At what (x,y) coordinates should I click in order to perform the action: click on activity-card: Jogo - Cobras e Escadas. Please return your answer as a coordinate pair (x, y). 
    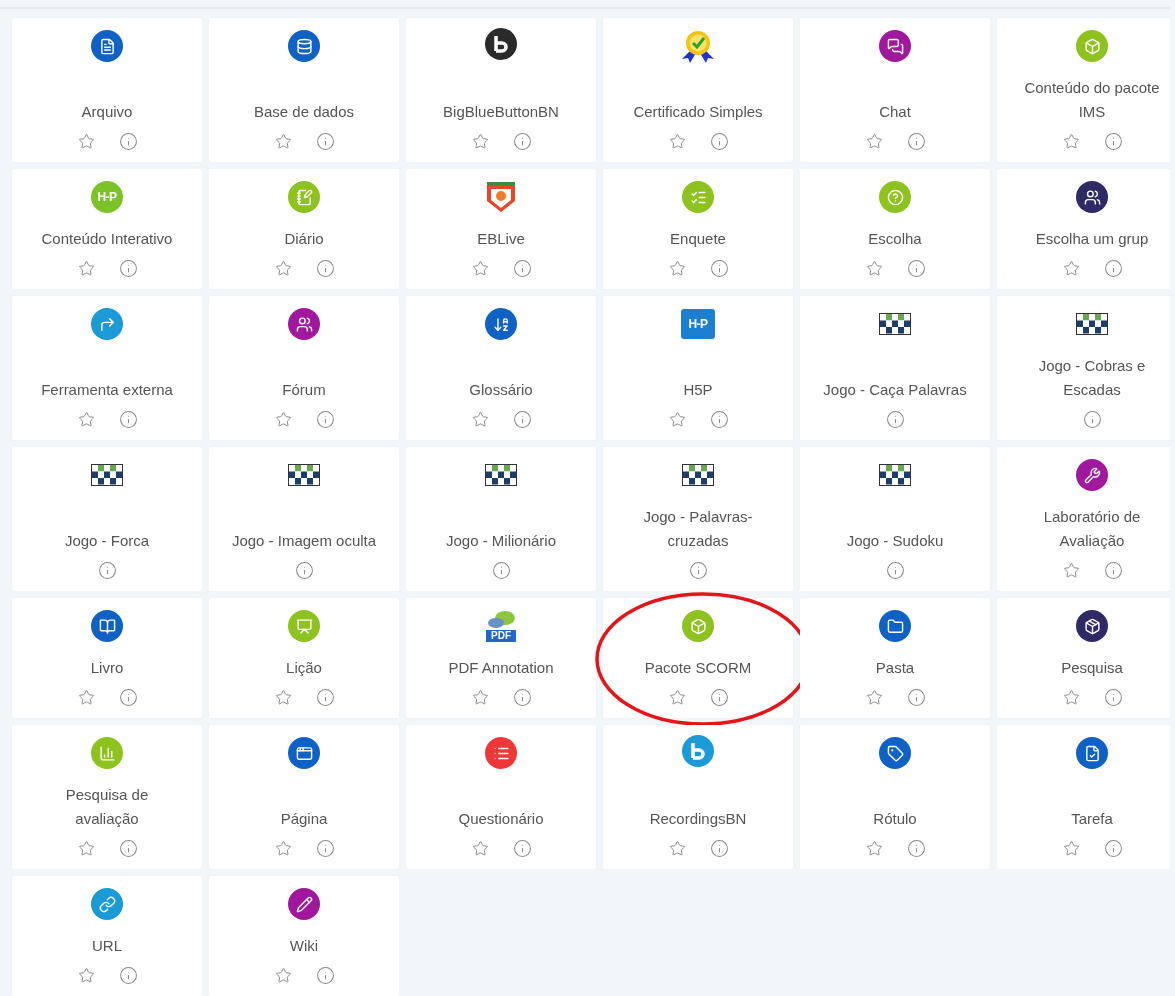
    Looking at the image, I should click on (1083, 368).